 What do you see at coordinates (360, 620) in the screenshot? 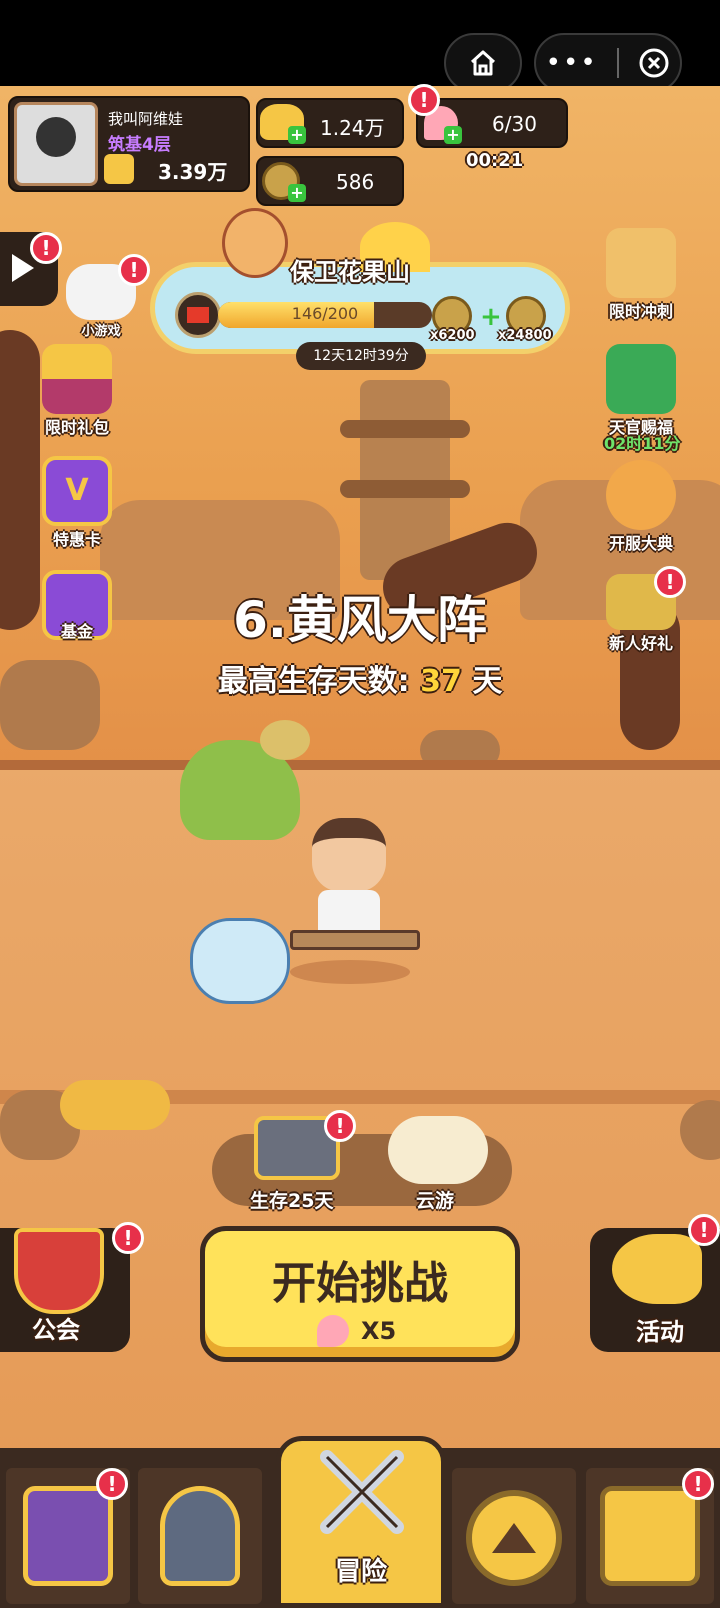
I see `stage-name: 6.黄风大阵` at bounding box center [360, 620].